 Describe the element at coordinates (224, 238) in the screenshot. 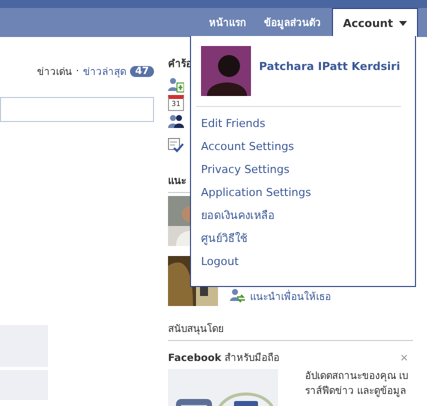

I see `menu-item: ศูนย์วิธีใช้` at that location.